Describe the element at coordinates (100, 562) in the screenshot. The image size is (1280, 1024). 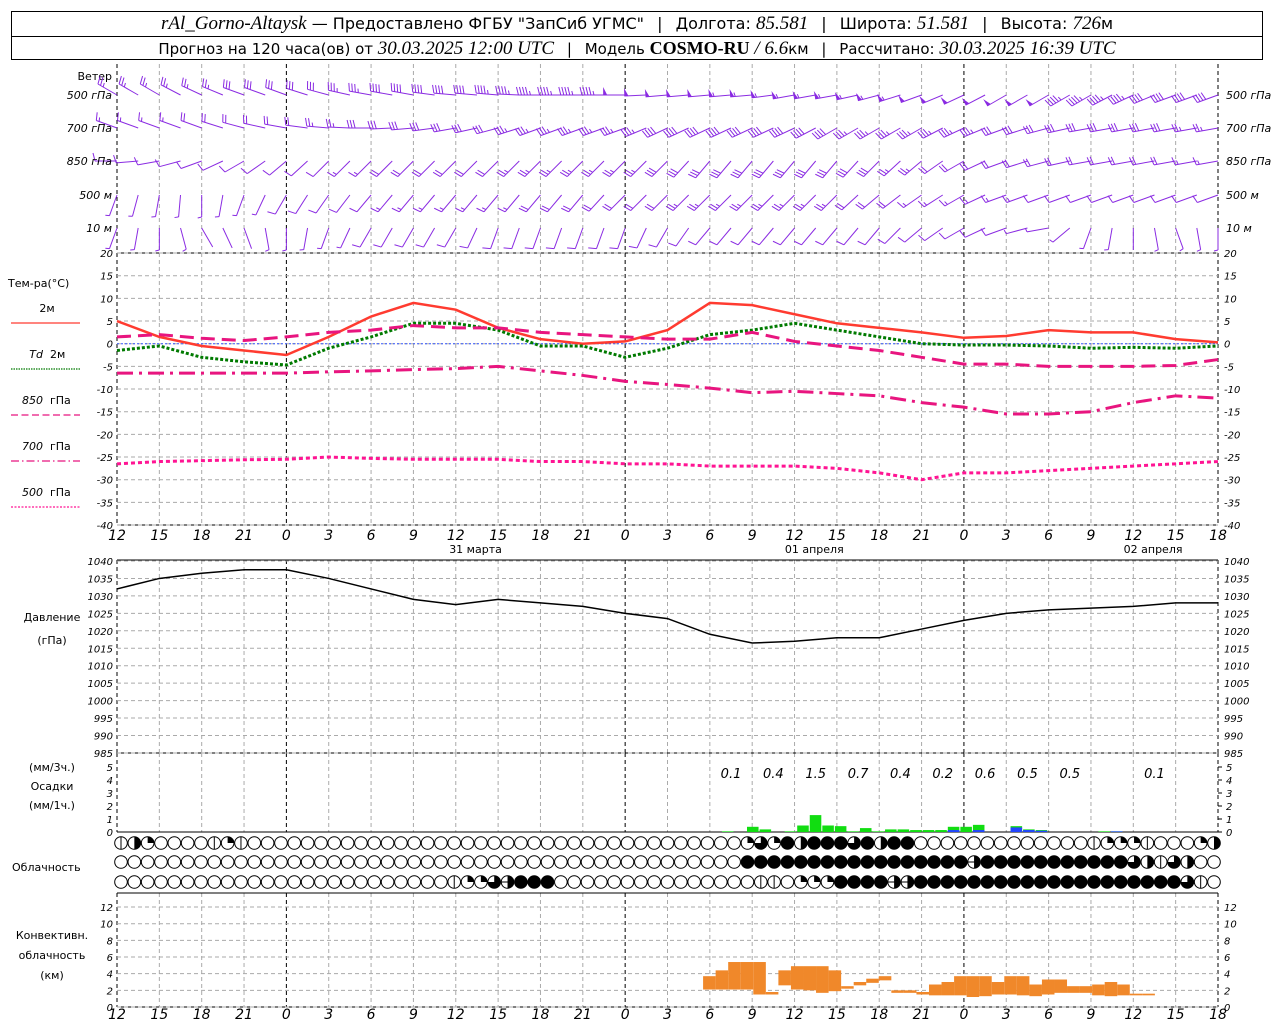
I see `pressure-ytick: 1040` at that location.